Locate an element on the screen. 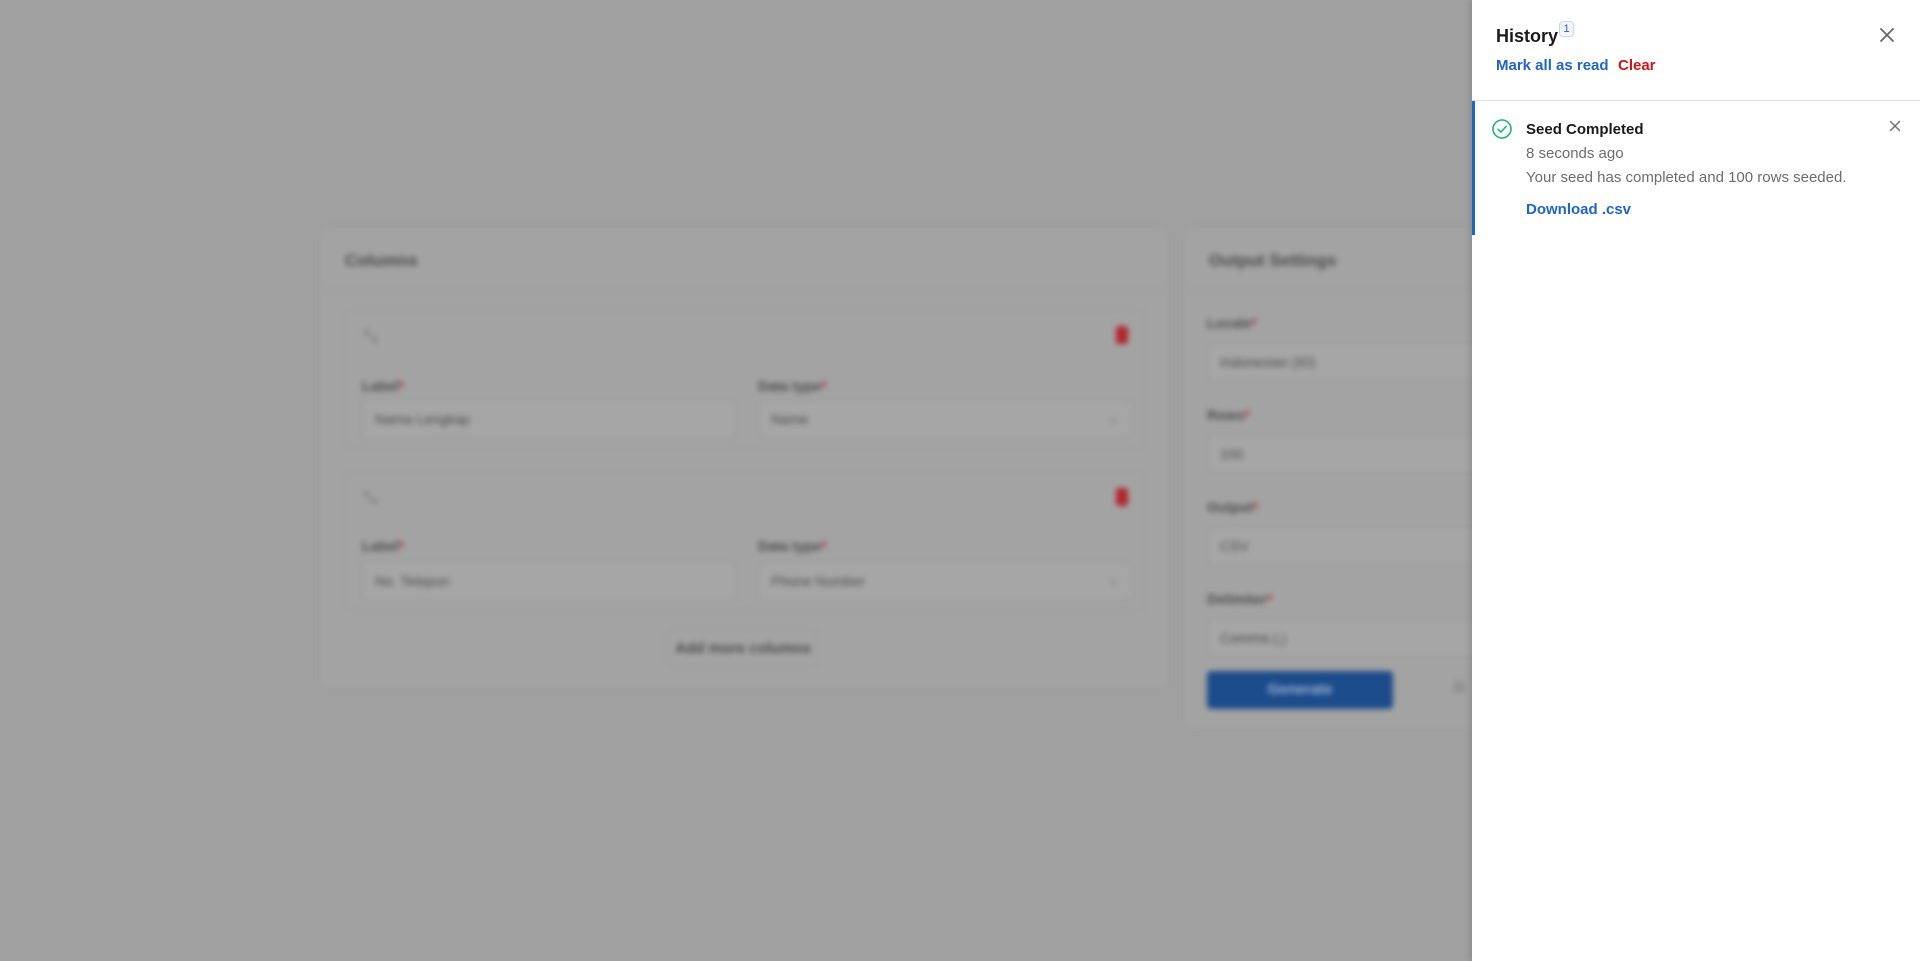 Image resolution: width=1920 pixels, height=961 pixels. unread-count-badge: 1 is located at coordinates (1566, 29).